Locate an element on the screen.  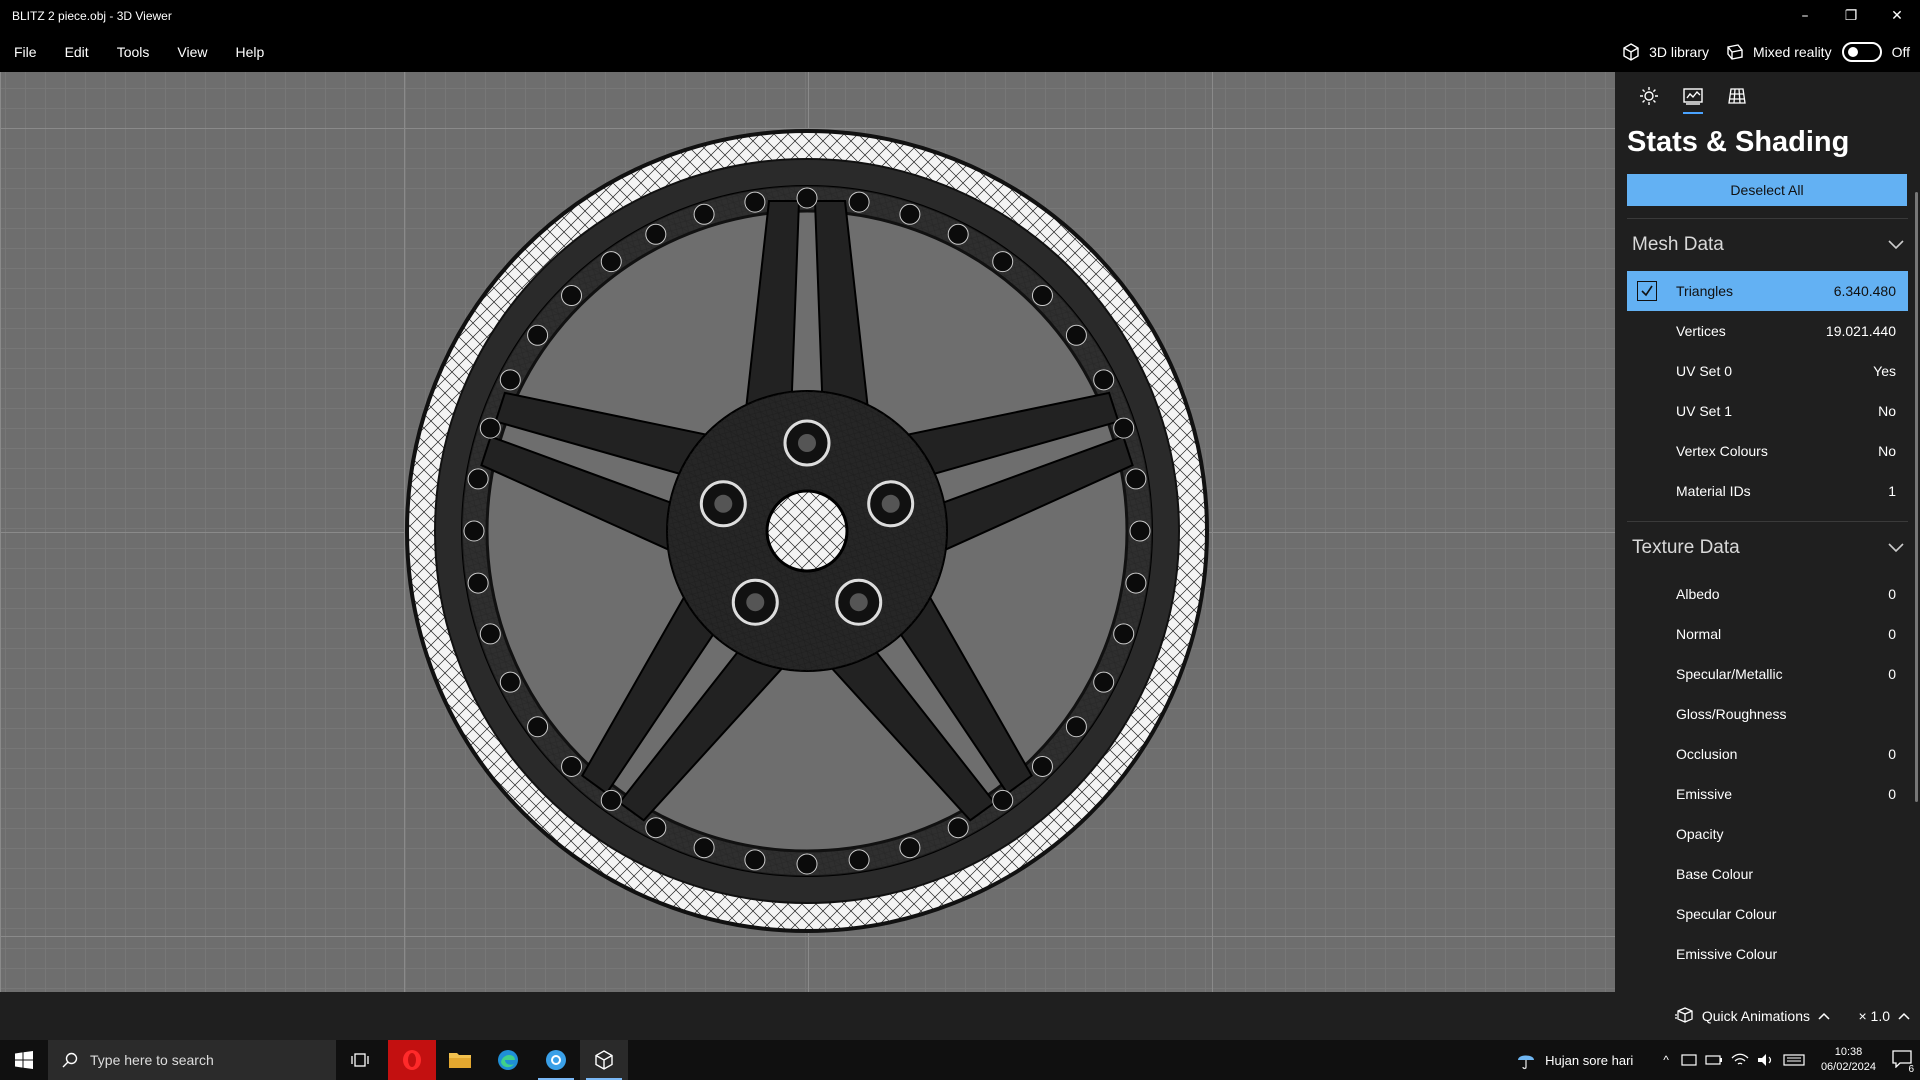
mesh-row-vertex-colours: Vertex Colours No is located at coordinates (1767, 451).